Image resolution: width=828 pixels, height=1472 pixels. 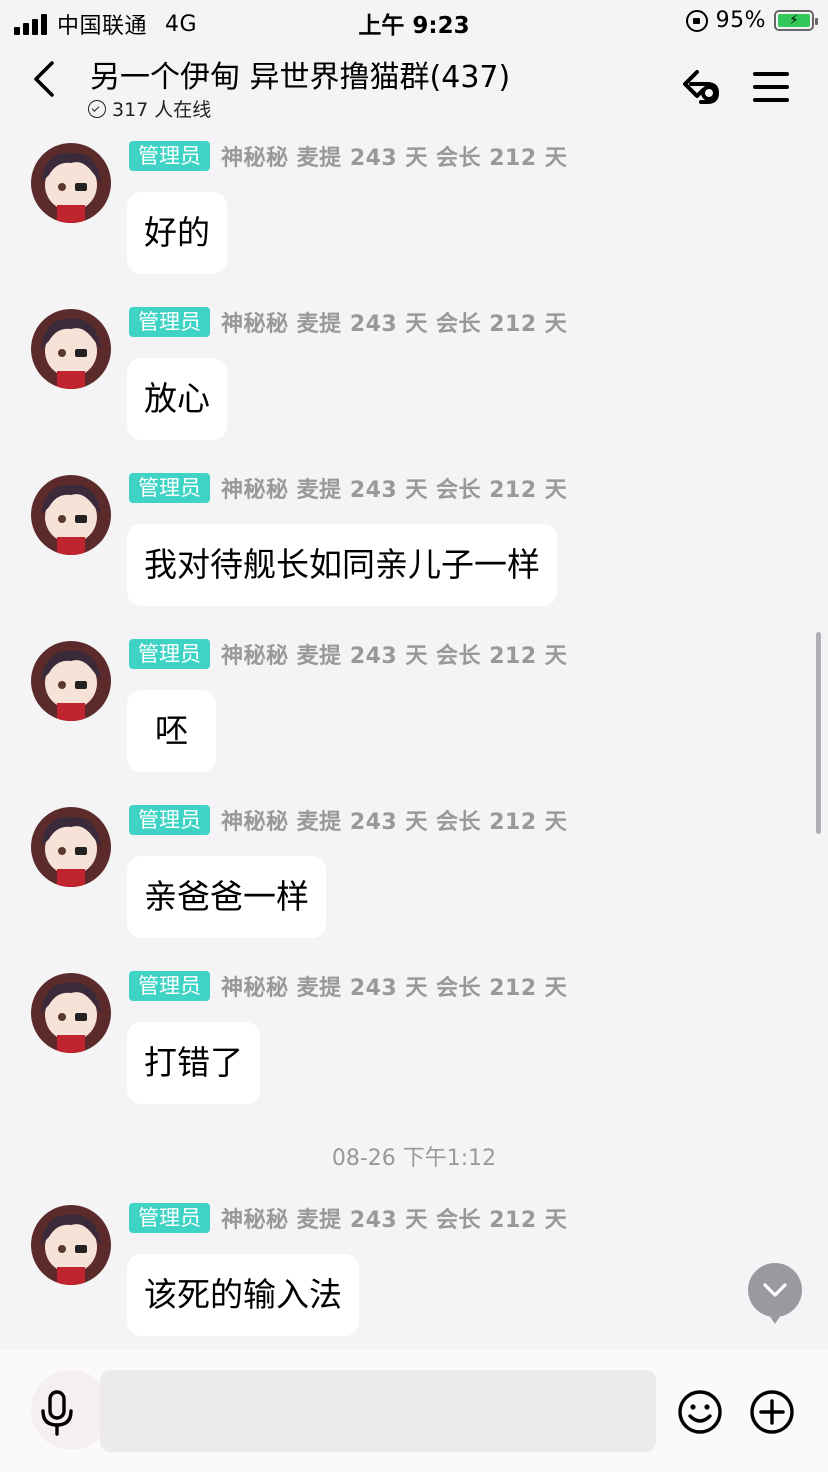 What do you see at coordinates (796, 20) in the screenshot?
I see `battery-icon: ⚡` at bounding box center [796, 20].